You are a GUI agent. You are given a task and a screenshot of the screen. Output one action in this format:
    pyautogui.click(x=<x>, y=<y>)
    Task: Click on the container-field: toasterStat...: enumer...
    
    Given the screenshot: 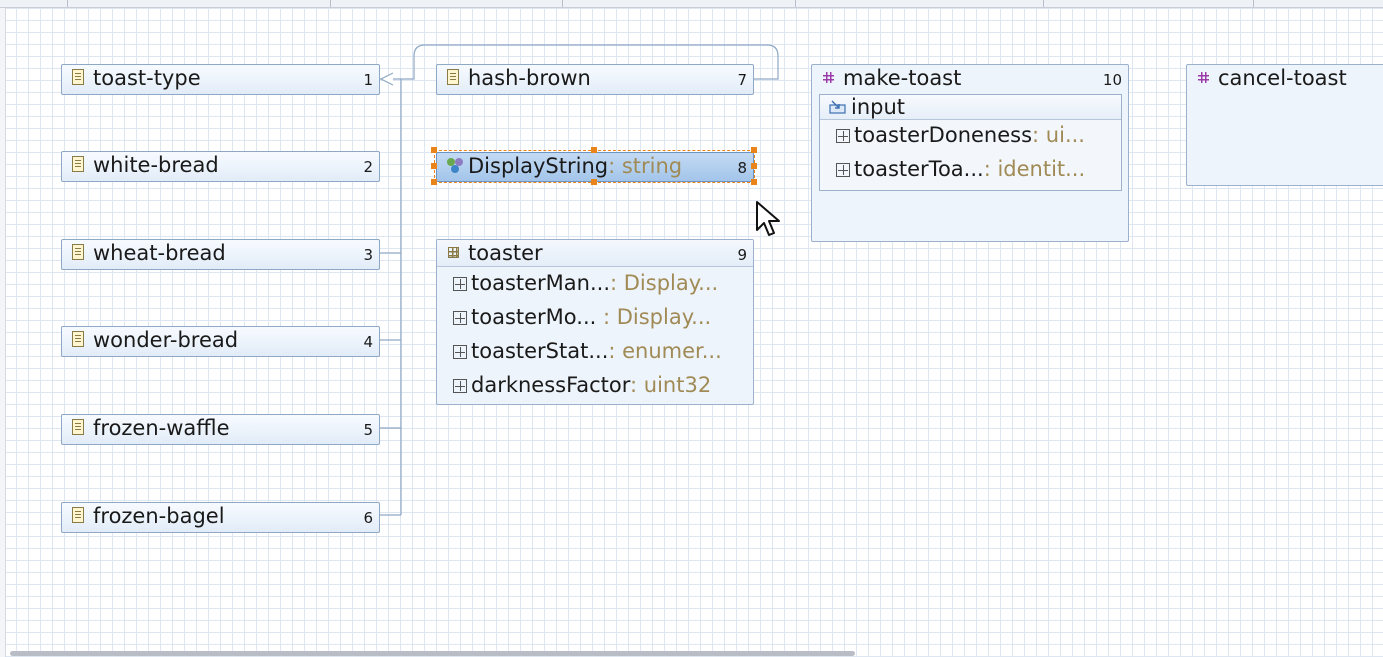 What is the action you would take?
    pyautogui.click(x=587, y=351)
    